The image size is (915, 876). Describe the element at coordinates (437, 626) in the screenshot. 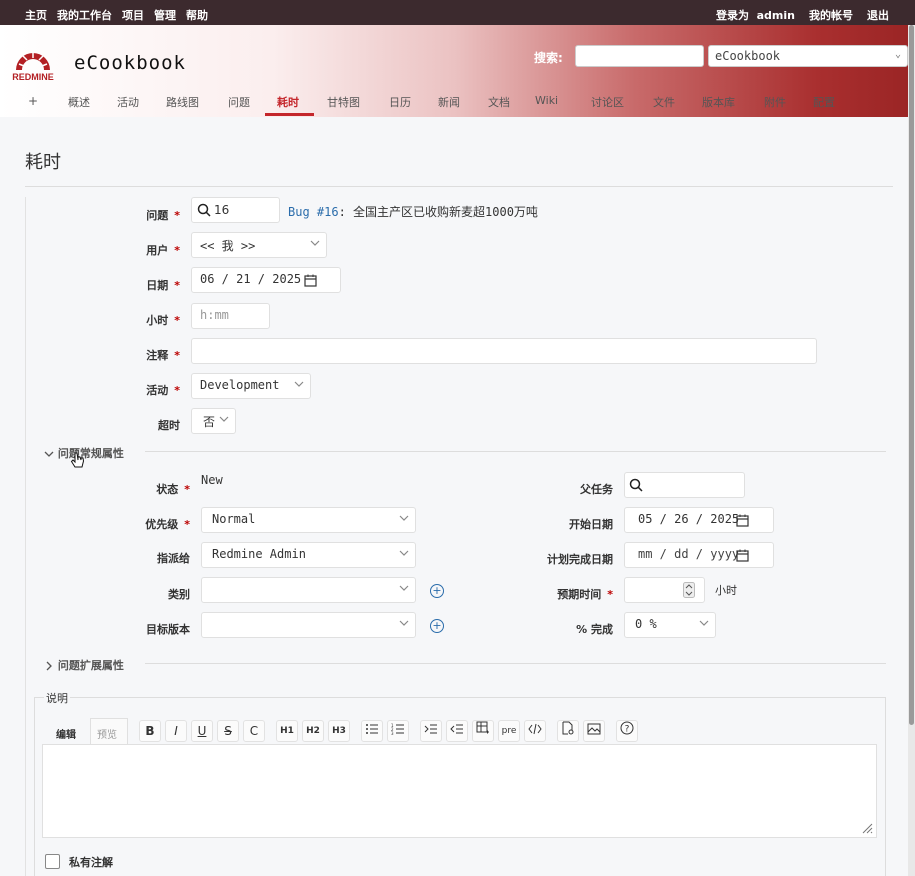

I see `add-version-icon: +` at that location.